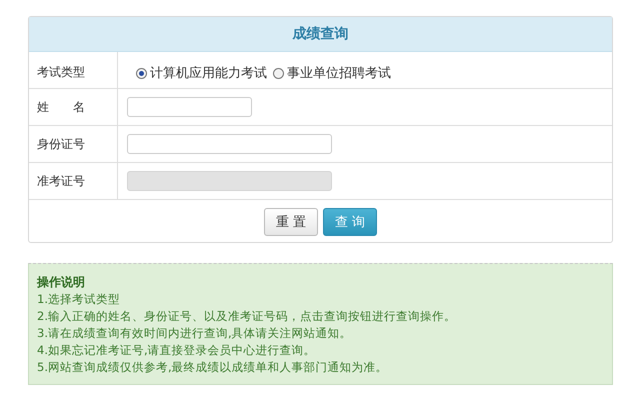 The height and width of the screenshot is (409, 628). I want to click on instruction-text: 5.网站查询成绩仅供参考,最终成绩以成绩单和人事部门通知为准。, so click(213, 367).